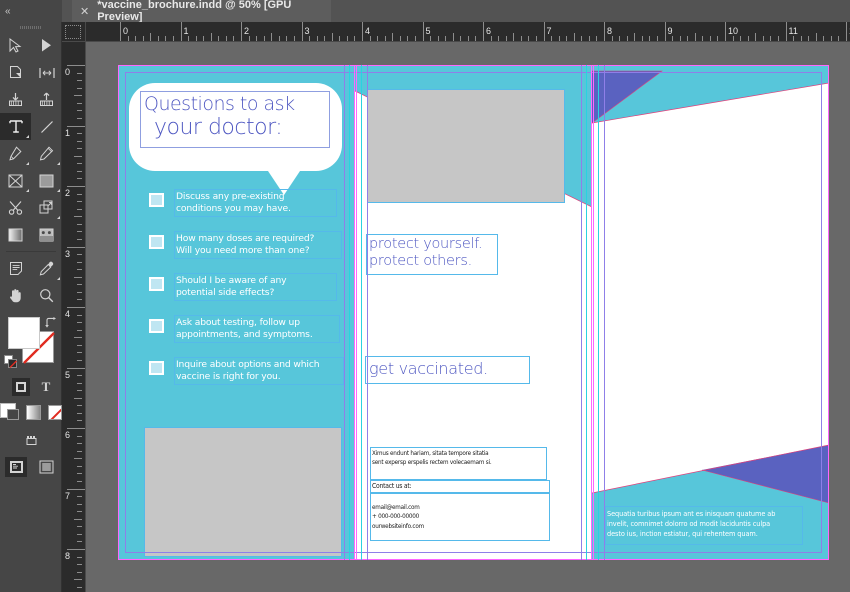 This screenshot has height=592, width=850. I want to click on apply-none-icon, so click(54, 412).